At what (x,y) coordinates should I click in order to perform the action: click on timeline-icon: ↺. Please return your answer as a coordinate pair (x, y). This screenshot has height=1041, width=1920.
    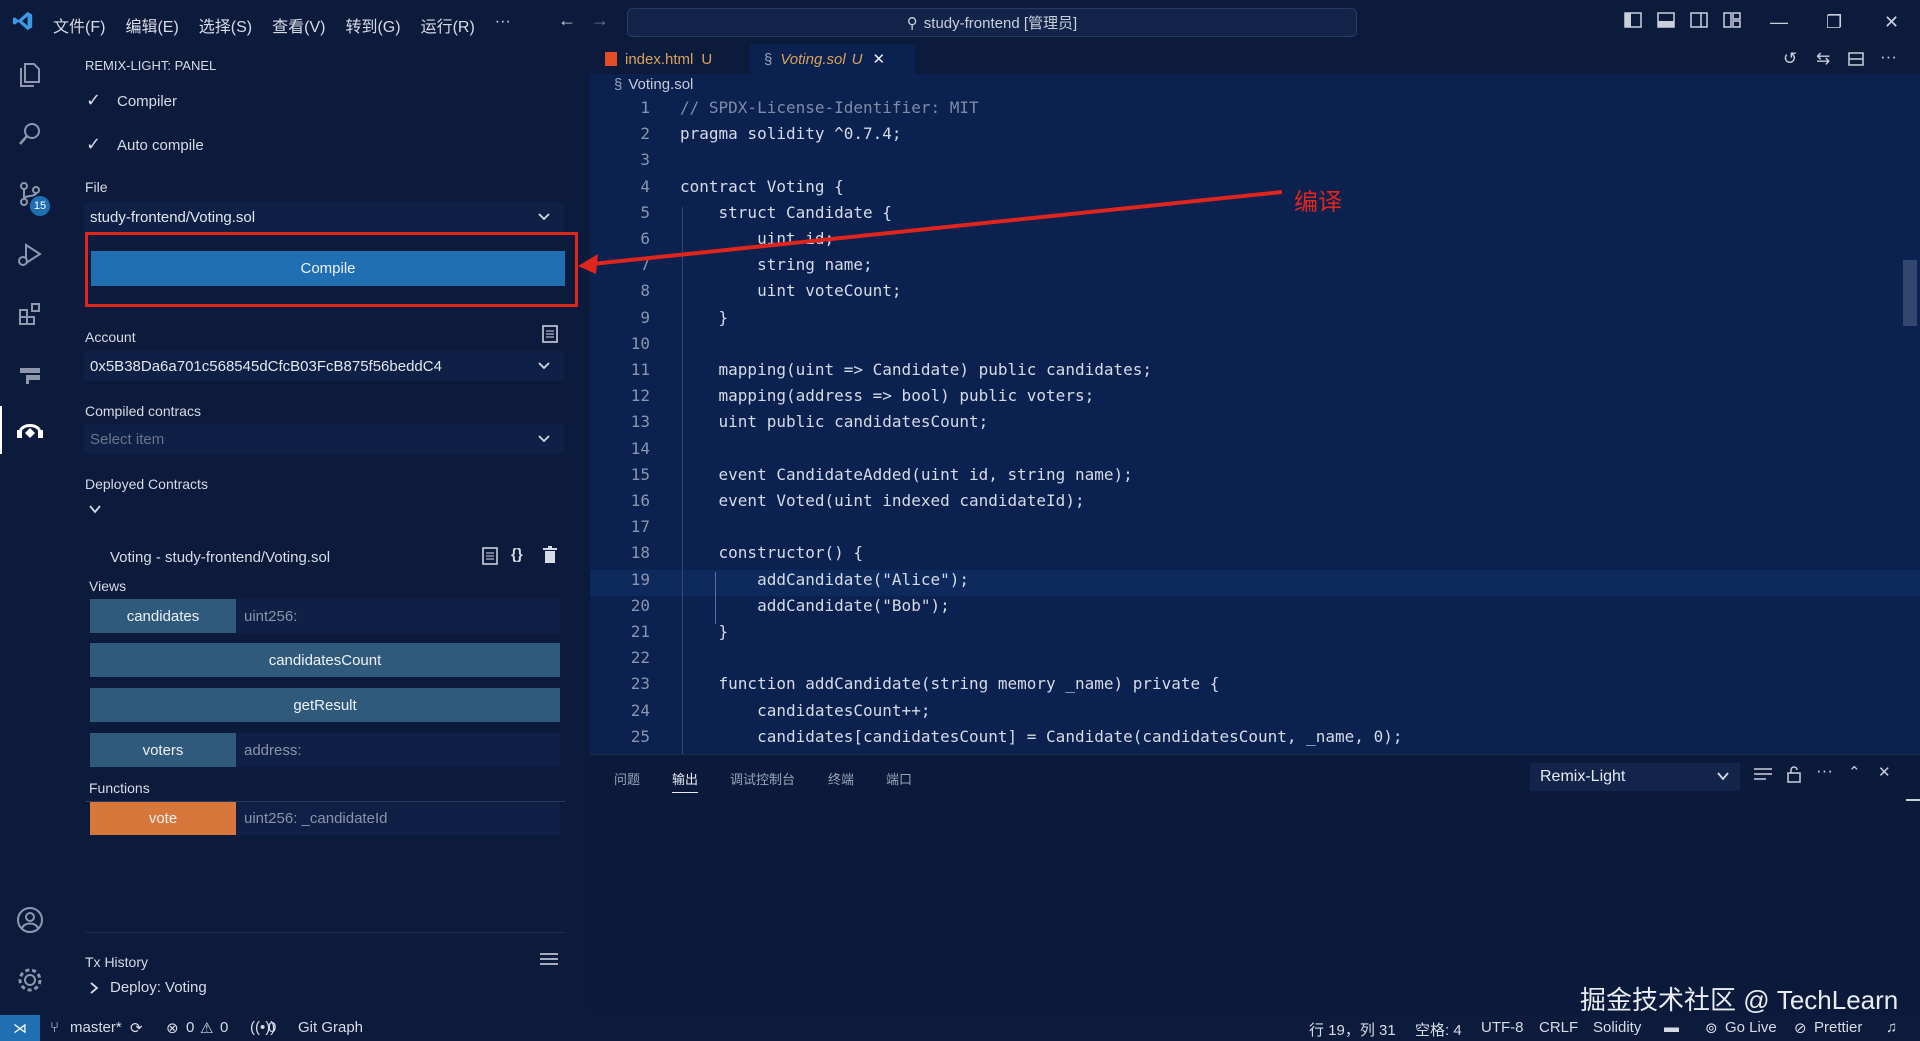
    Looking at the image, I should click on (1790, 59).